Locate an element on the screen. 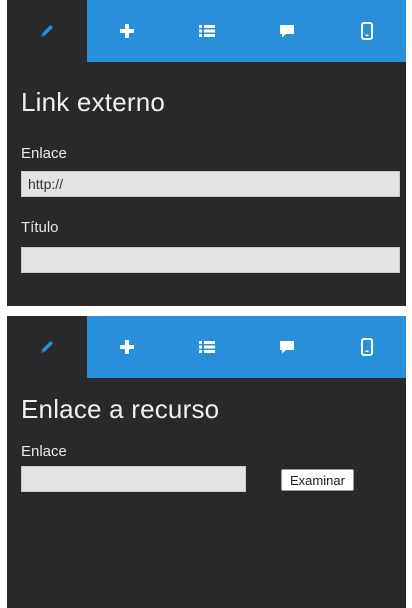 This screenshot has width=412, height=608. title-input is located at coordinates (210, 260).